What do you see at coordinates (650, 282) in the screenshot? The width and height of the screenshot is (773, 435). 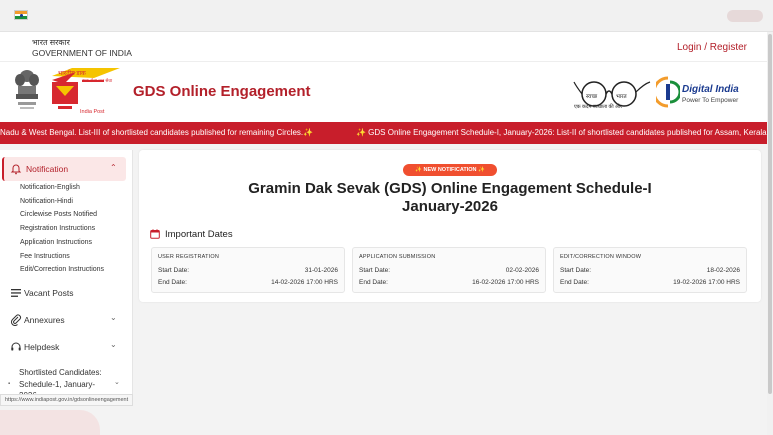 I see `date-card-end-row: End Date: 19-02-2026 17:00 HRS` at bounding box center [650, 282].